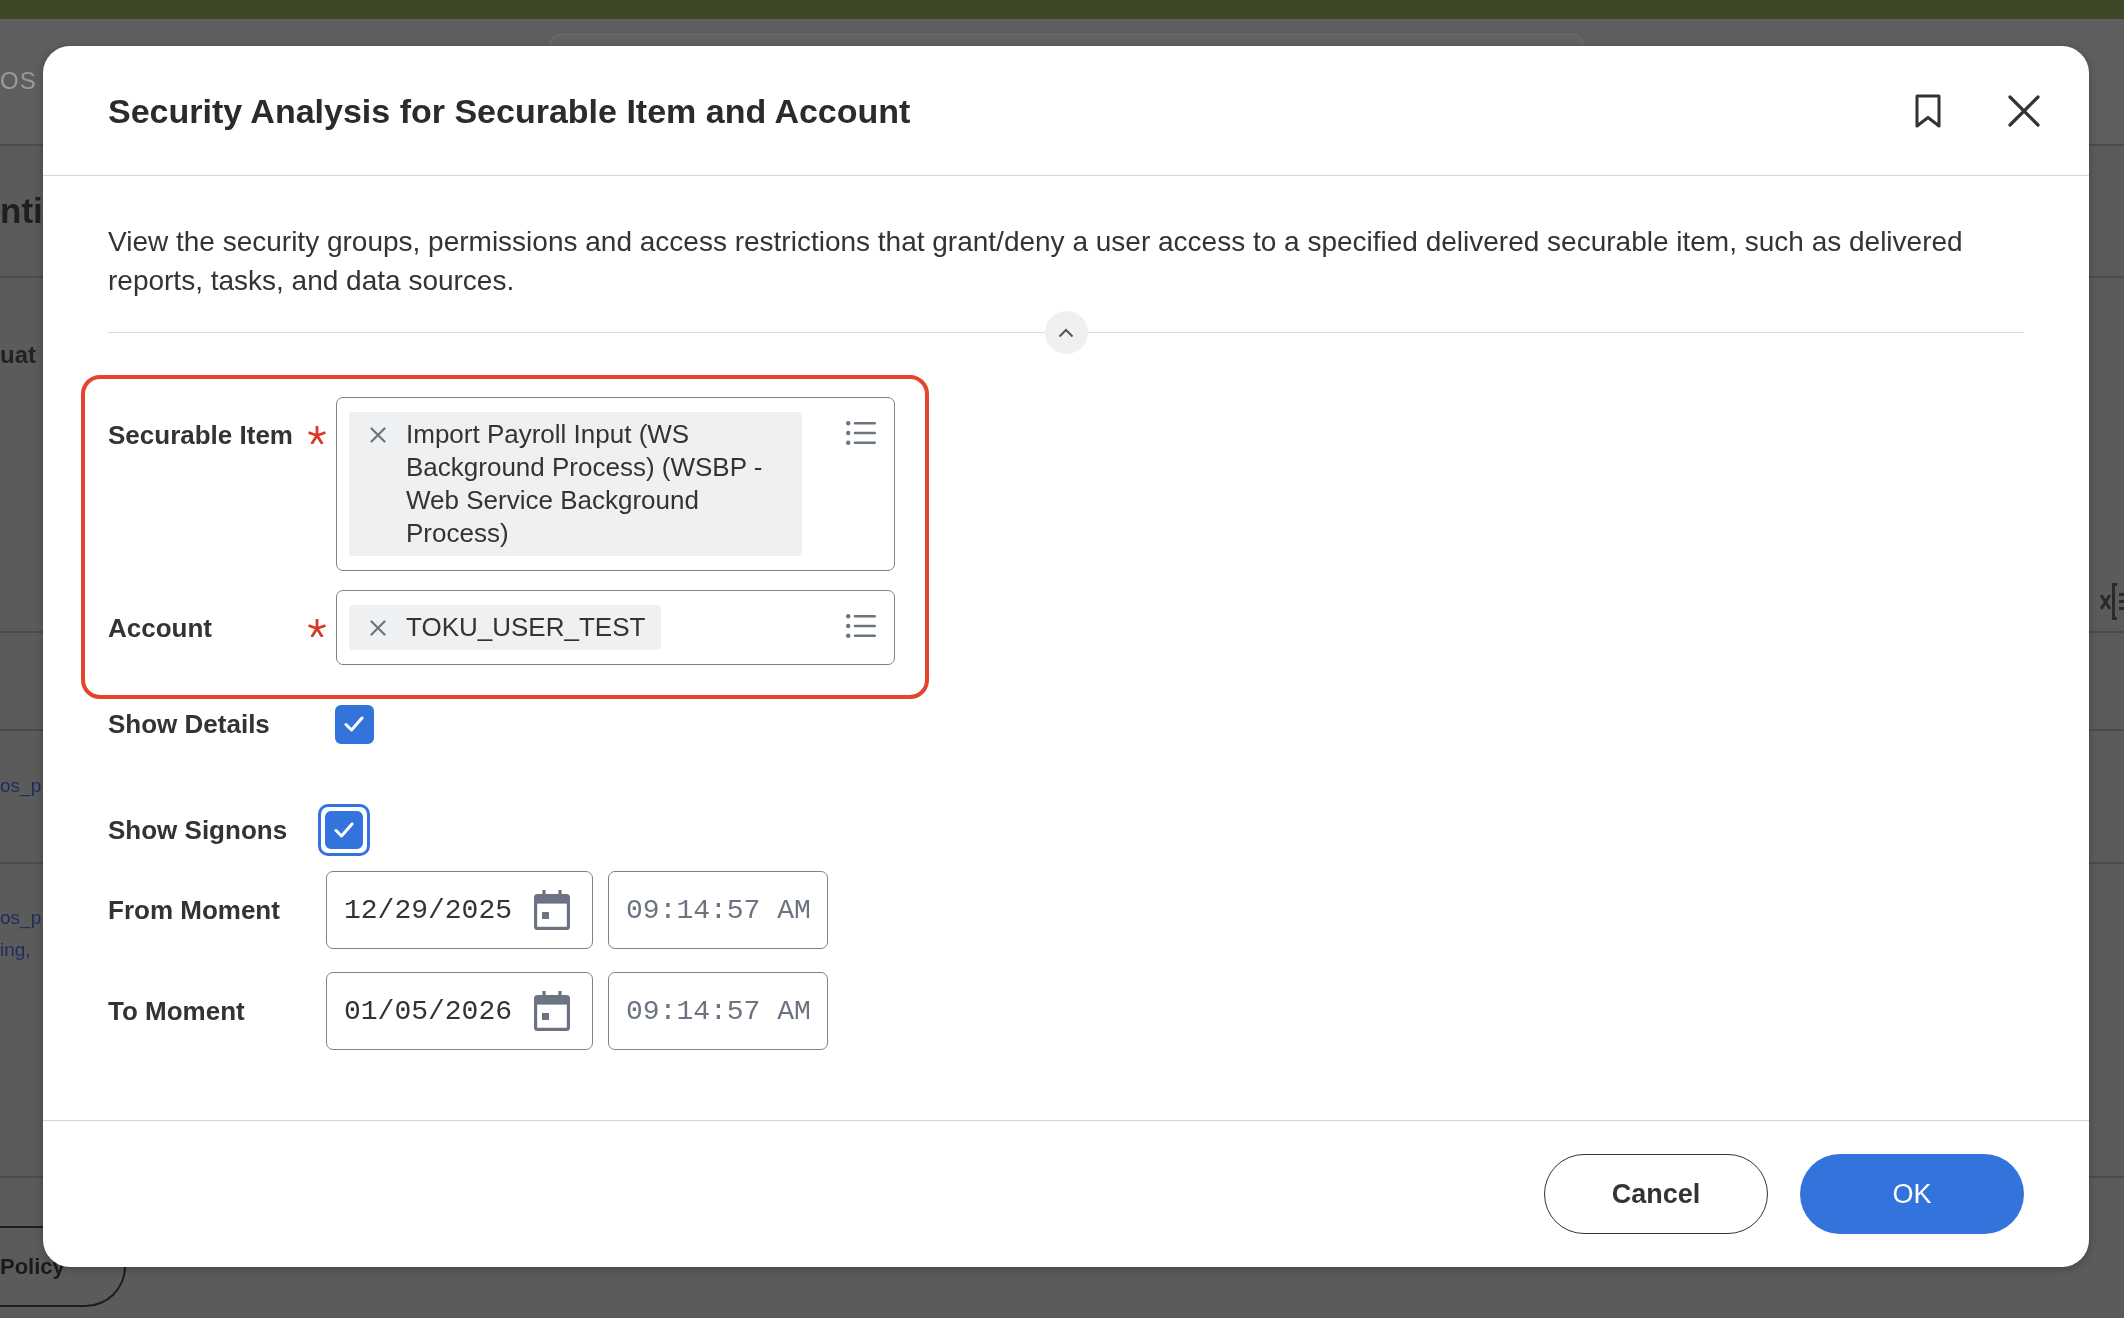  I want to click on field-label: Account, so click(160, 628).